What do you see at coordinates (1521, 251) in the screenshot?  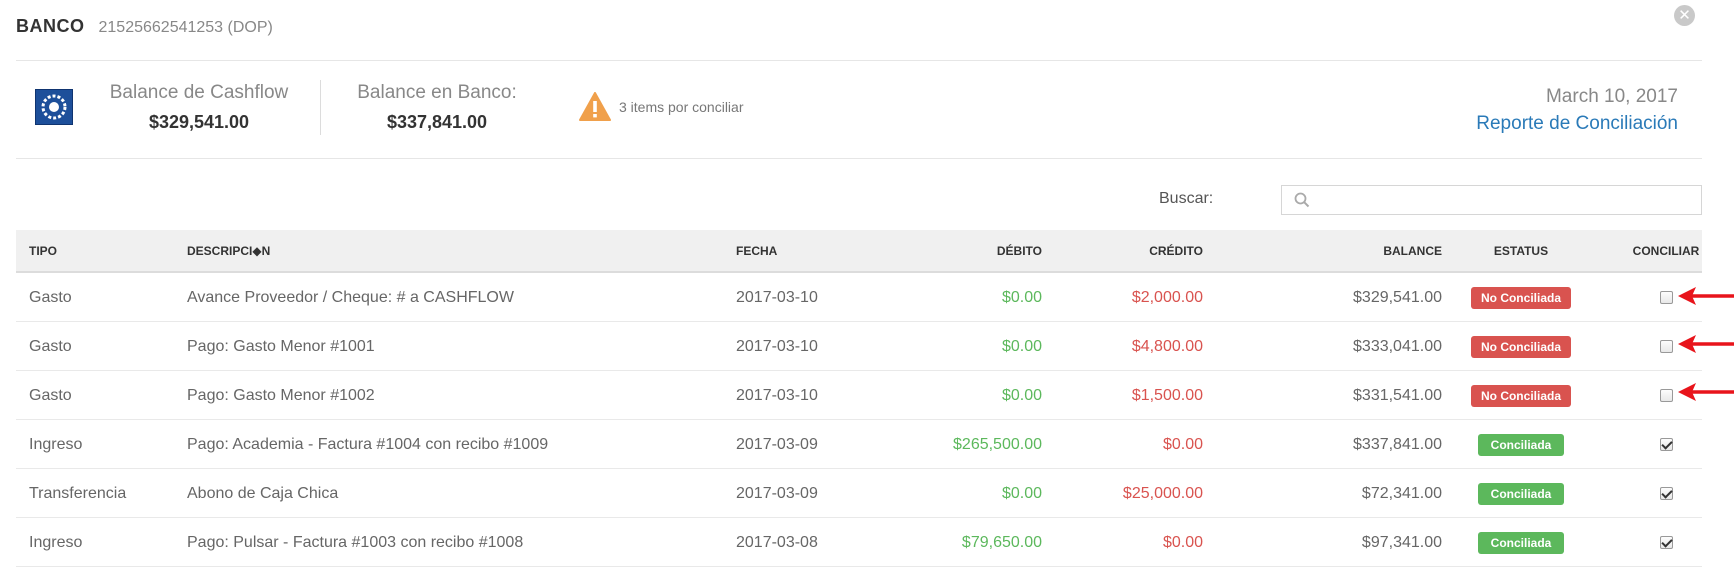 I see `header-estatus: ESTATUS` at bounding box center [1521, 251].